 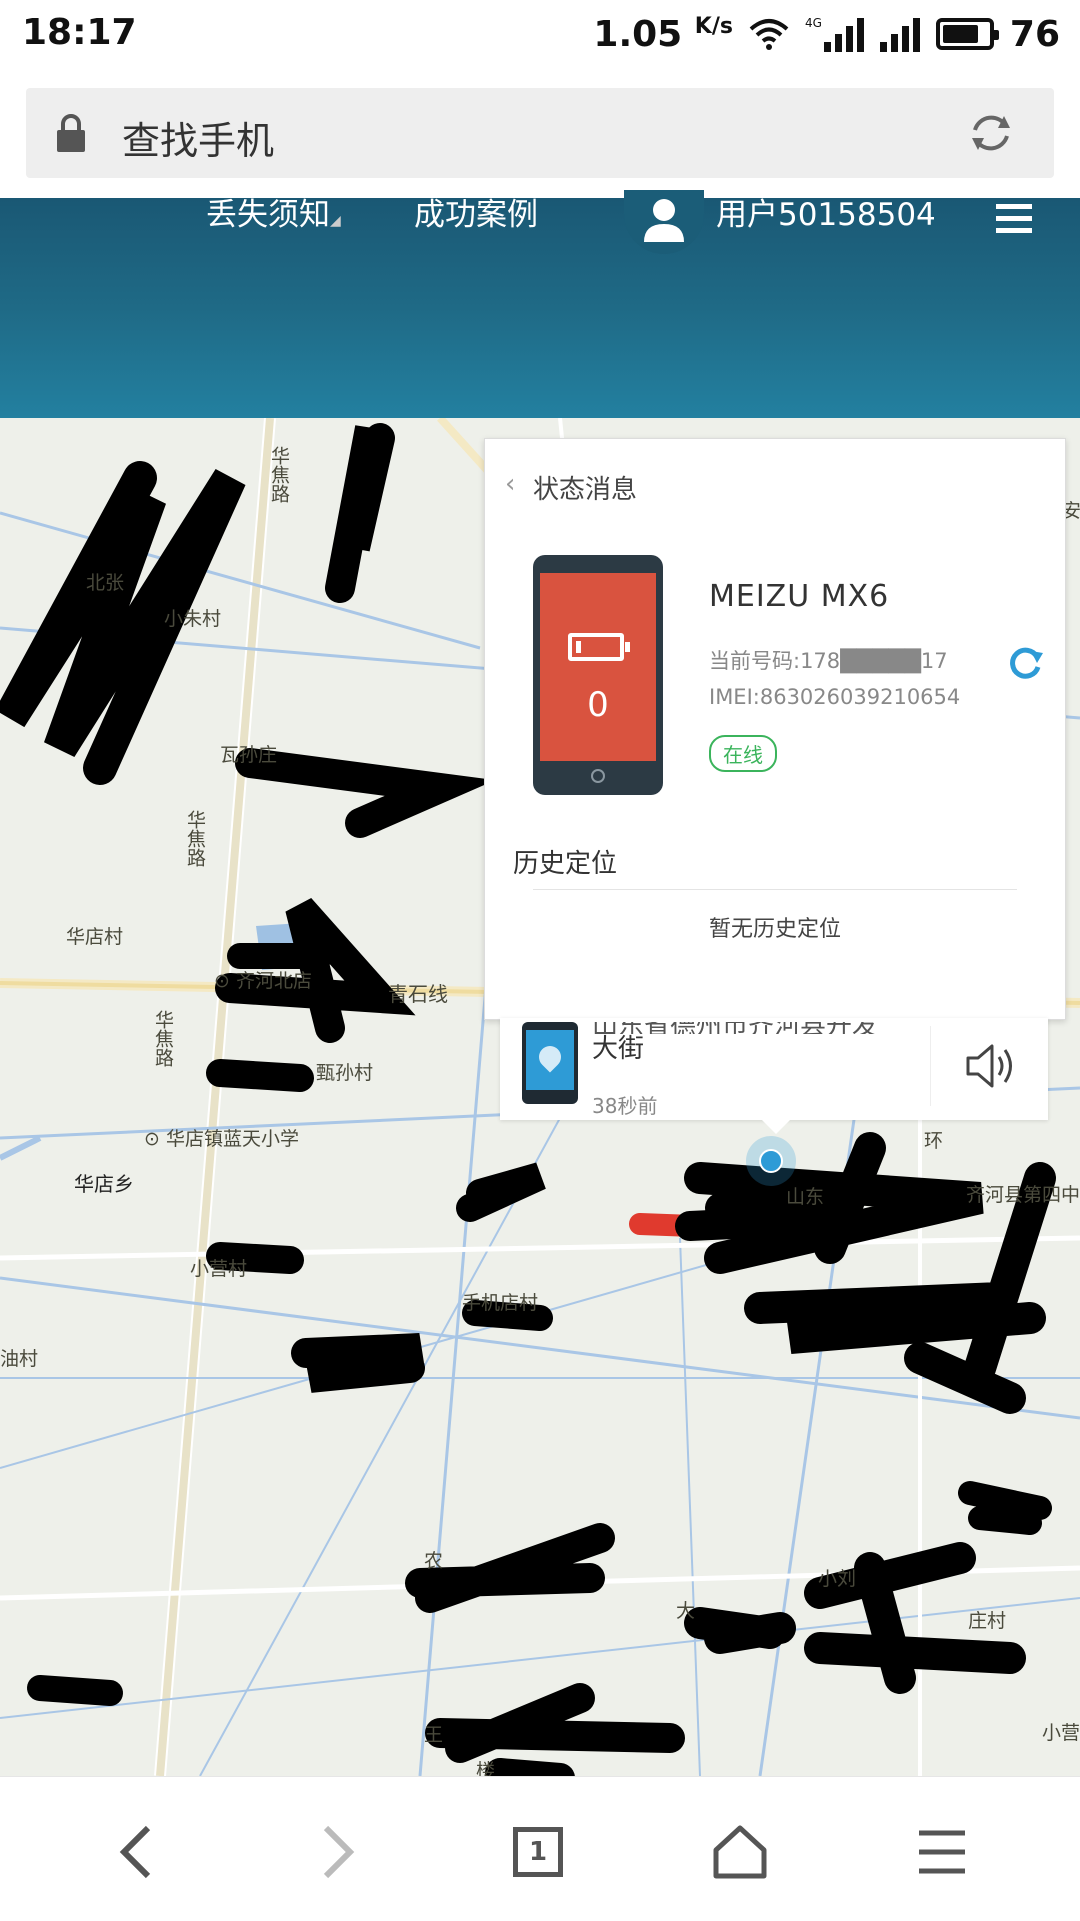 I want to click on map-label: 小营, so click(x=1061, y=1733).